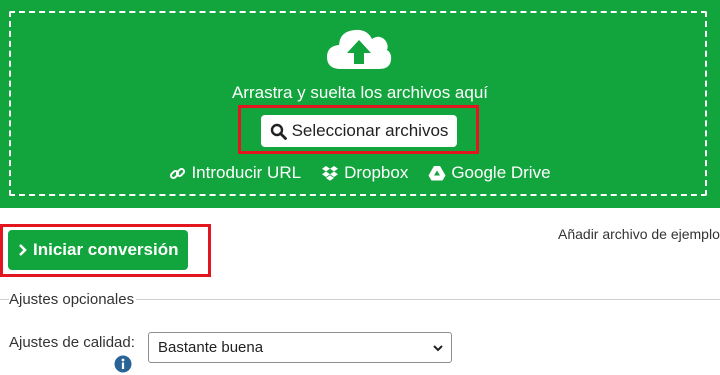 This screenshot has height=375, width=720. Describe the element at coordinates (501, 172) in the screenshot. I see `source-google-drive-label: Google Drive` at that location.